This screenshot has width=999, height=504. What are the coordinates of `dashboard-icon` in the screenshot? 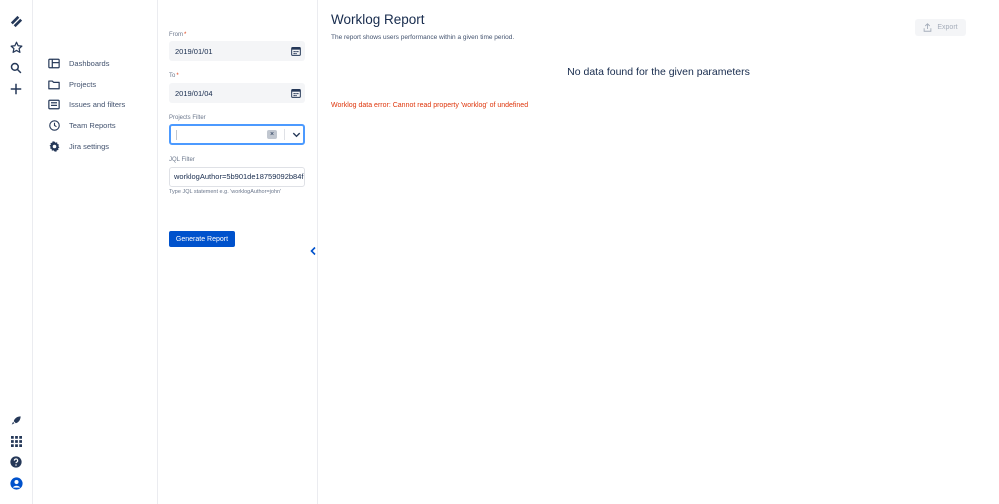 It's located at (54, 63).